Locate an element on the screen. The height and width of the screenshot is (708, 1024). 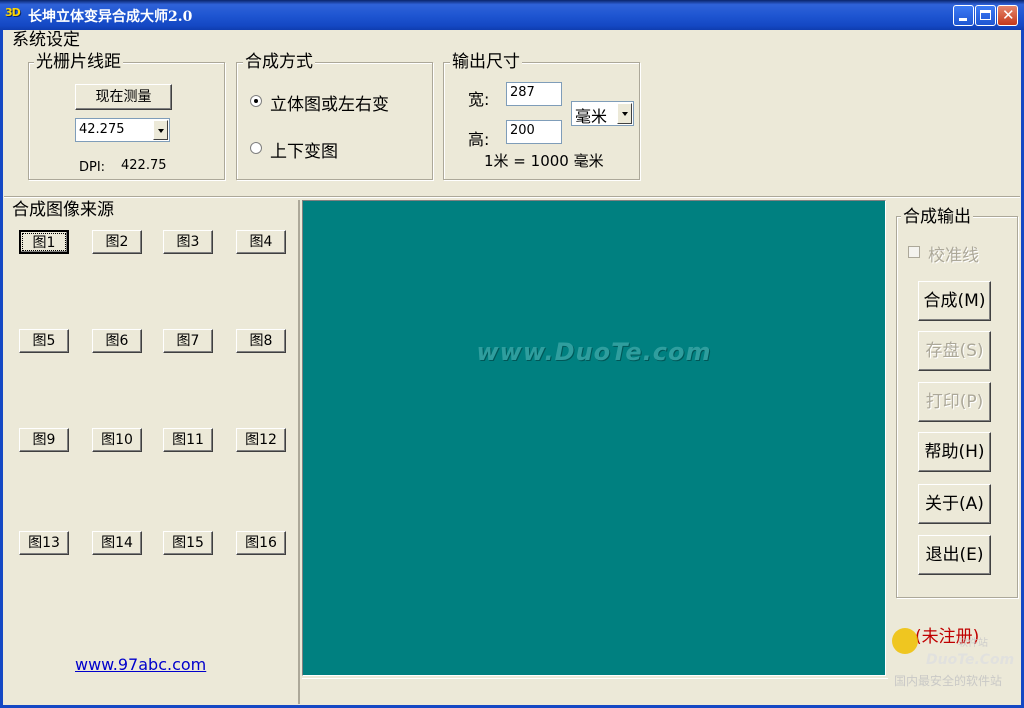
measure-now-button: 现在测量 is located at coordinates (123, 97).